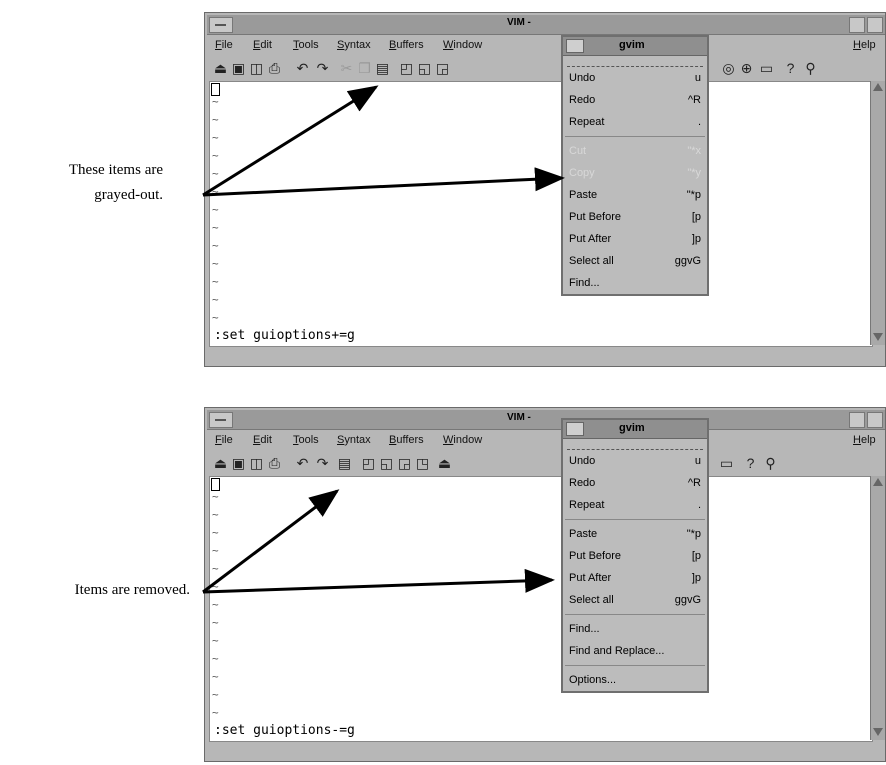  Describe the element at coordinates (422, 463) in the screenshot. I see `replace-icon: ◳` at that location.